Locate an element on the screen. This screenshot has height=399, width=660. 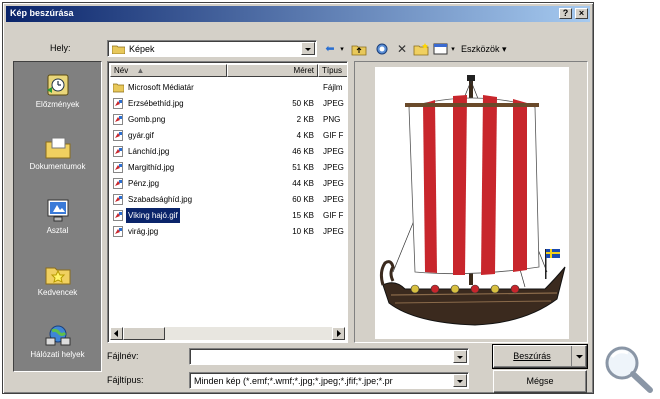
place-favorites: Kedvencek is located at coordinates (57, 278).